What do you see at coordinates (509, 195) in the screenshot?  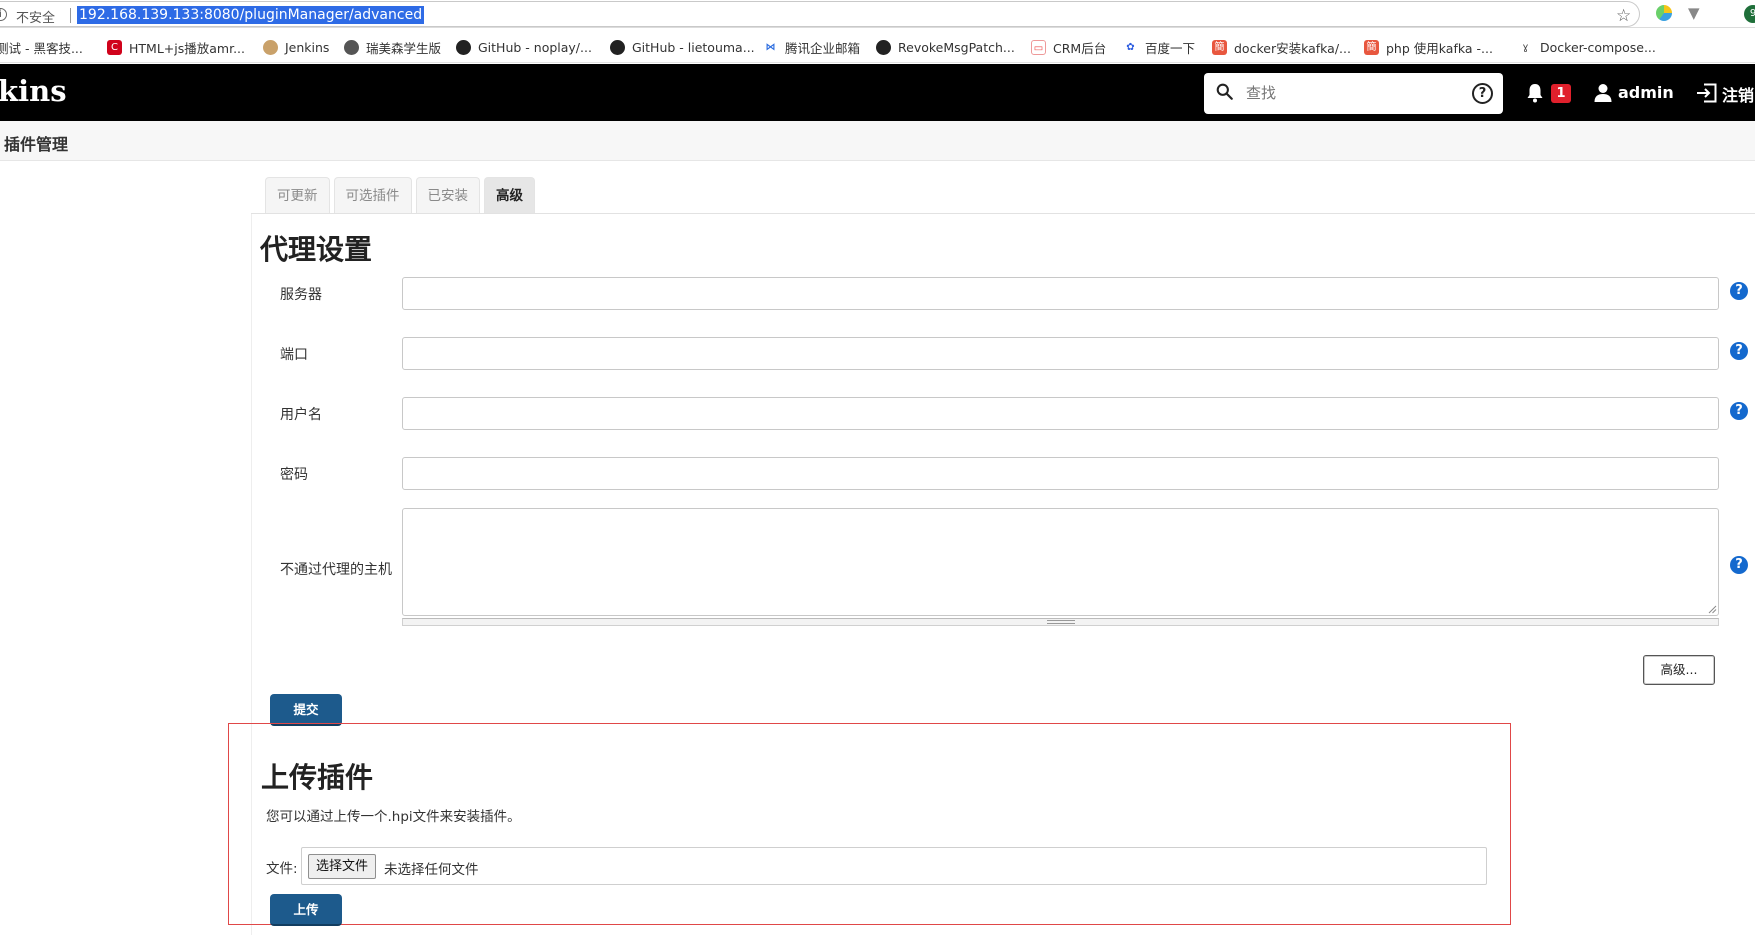 I see `tab-advanced: 高级` at bounding box center [509, 195].